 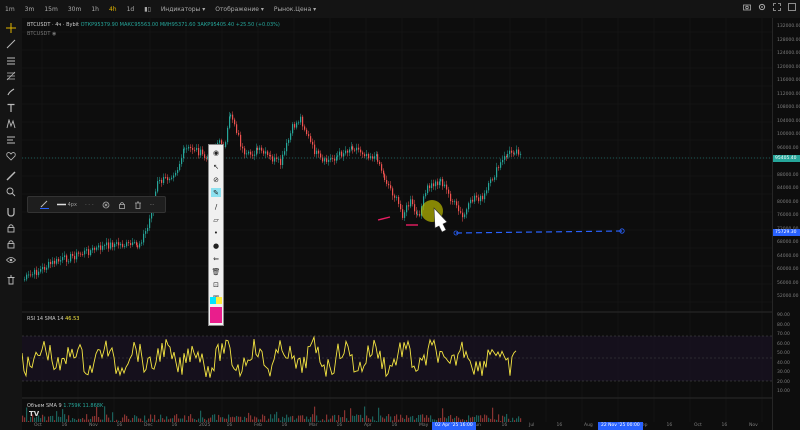 I want to click on line-style-icon: - - -, so click(x=89, y=205).